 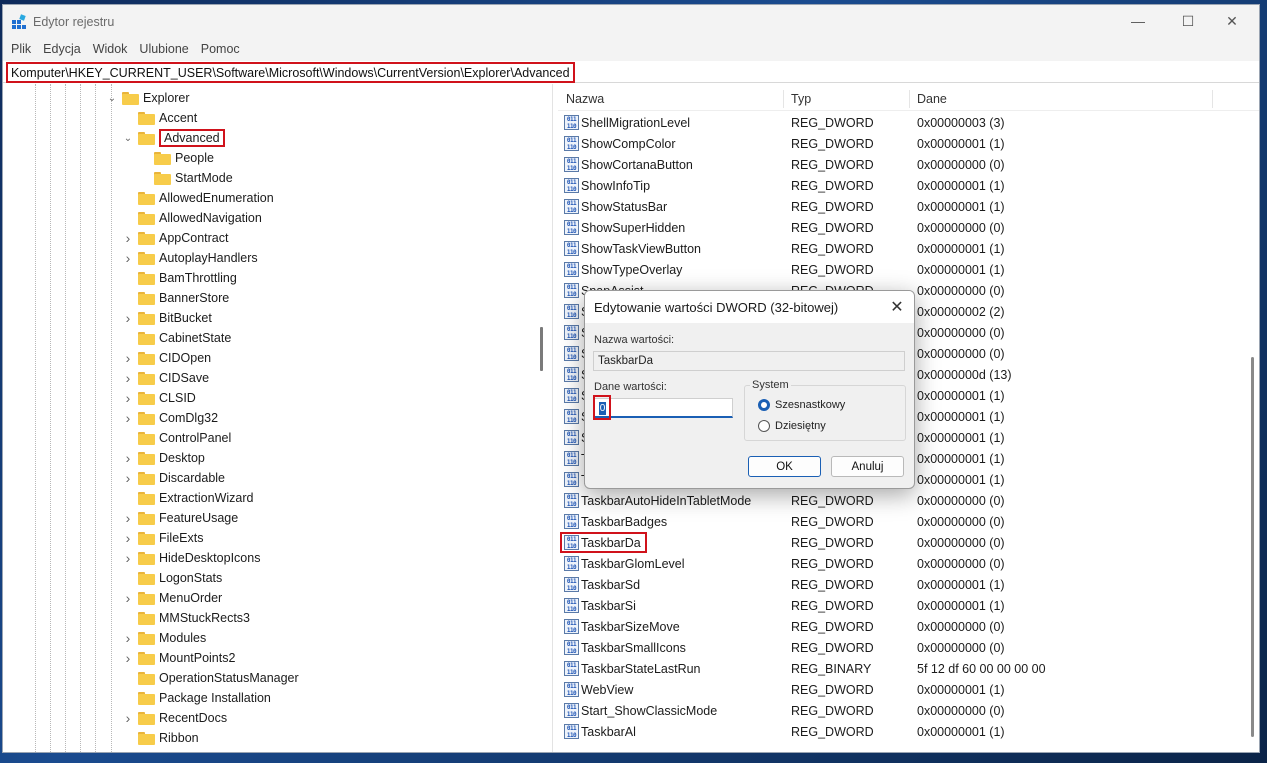 What do you see at coordinates (175, 298) in the screenshot?
I see `tree-item: BannerStore` at bounding box center [175, 298].